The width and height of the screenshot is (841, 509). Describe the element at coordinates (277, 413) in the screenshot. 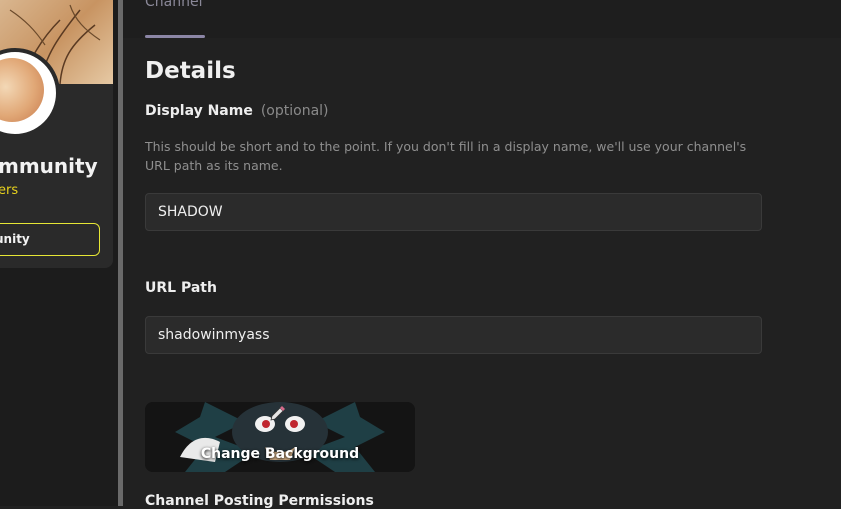

I see `pencil-icon` at that location.